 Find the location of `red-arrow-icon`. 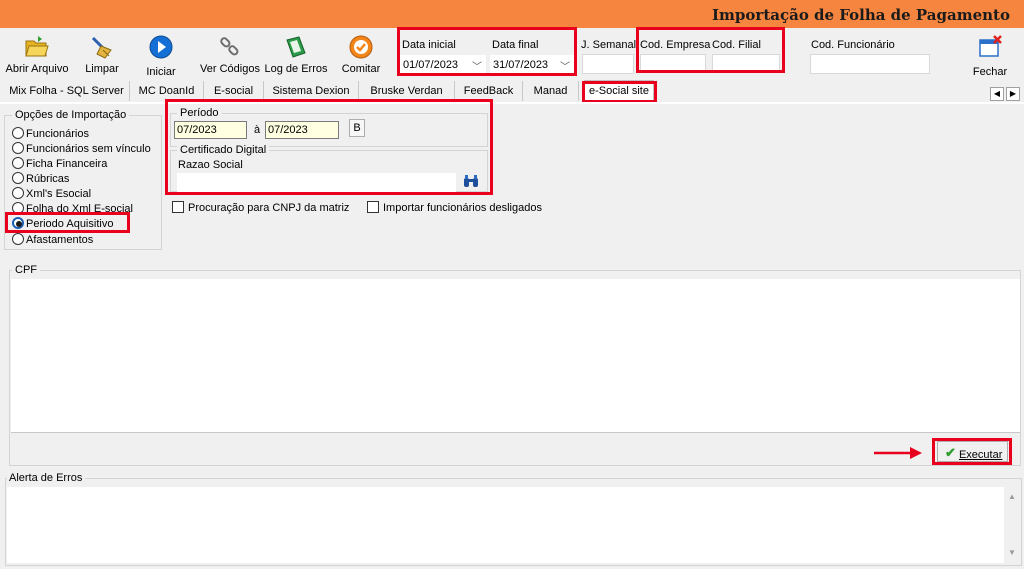

red-arrow-icon is located at coordinates (899, 454).